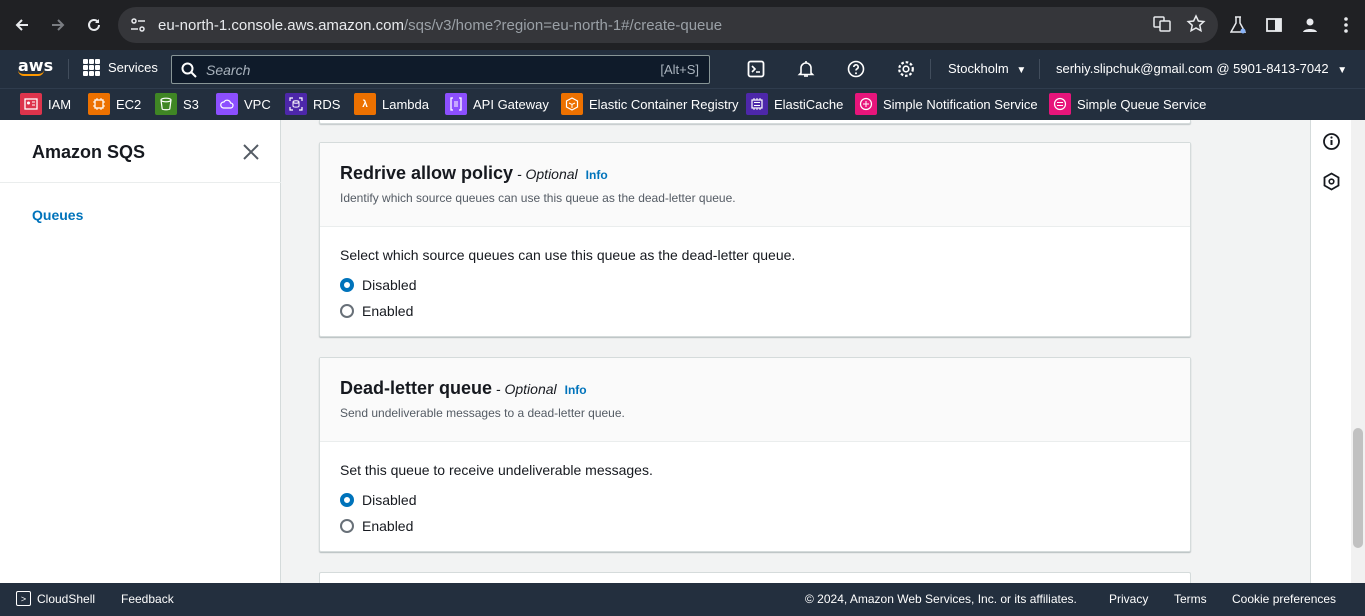  Describe the element at coordinates (1190, 599) in the screenshot. I see `terms-link: Terms` at that location.